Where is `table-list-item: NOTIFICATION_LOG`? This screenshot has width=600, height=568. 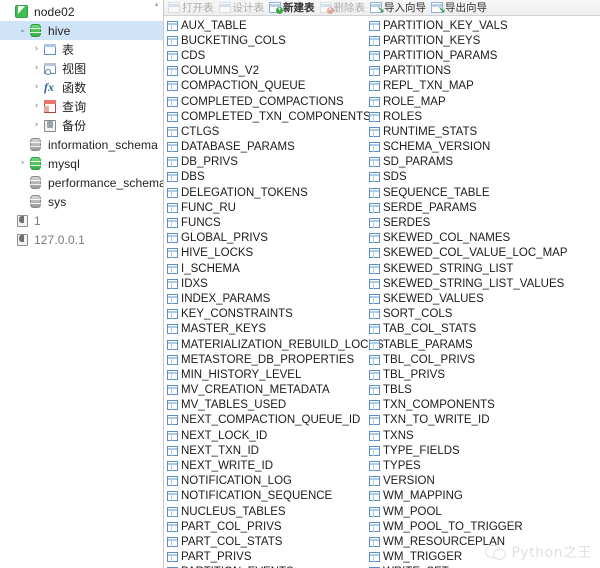 table-list-item: NOTIFICATION_LOG is located at coordinates (268, 481).